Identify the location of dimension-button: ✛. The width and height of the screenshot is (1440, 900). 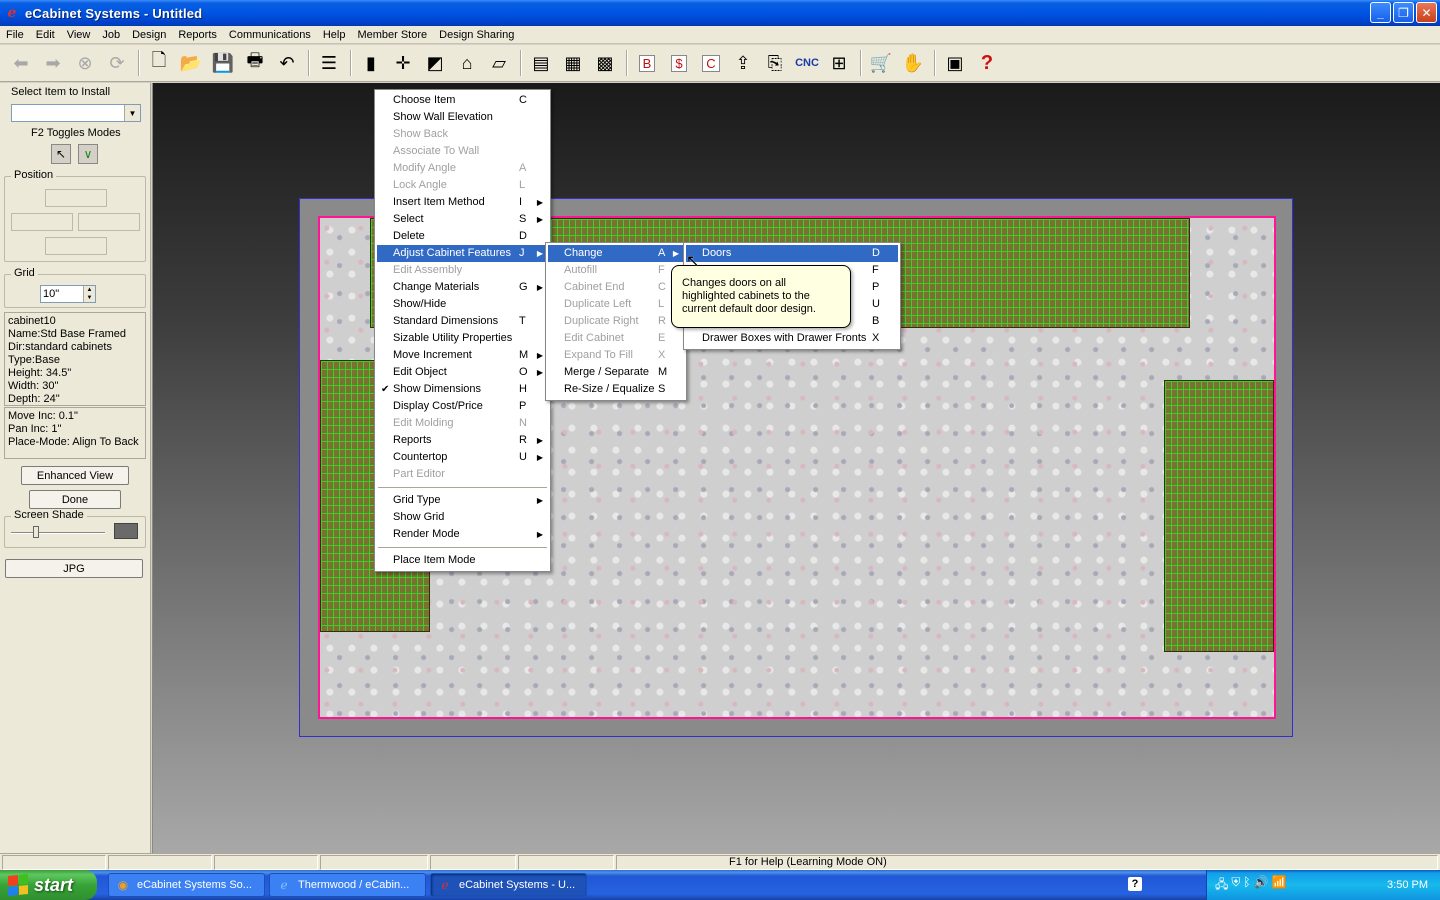
(403, 63).